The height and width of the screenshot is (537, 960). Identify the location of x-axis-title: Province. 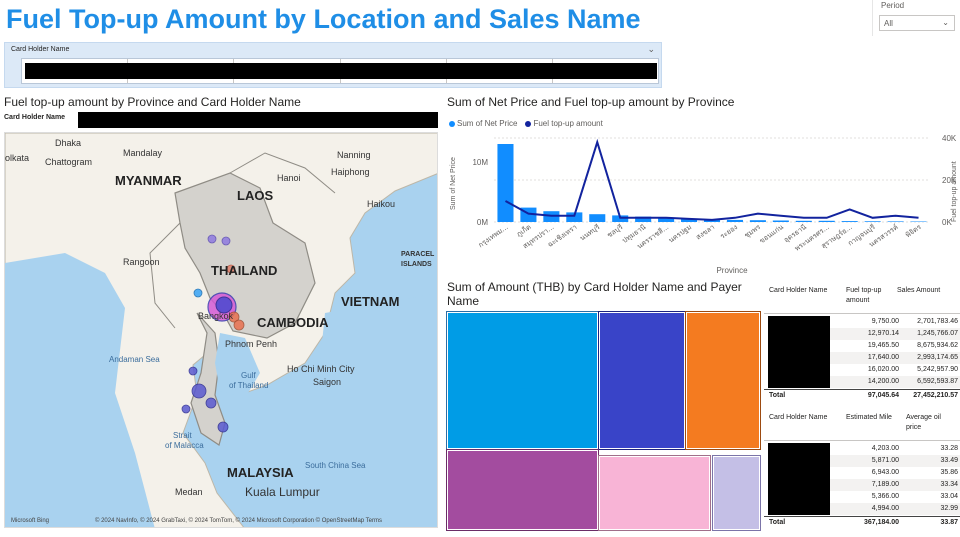
(732, 270).